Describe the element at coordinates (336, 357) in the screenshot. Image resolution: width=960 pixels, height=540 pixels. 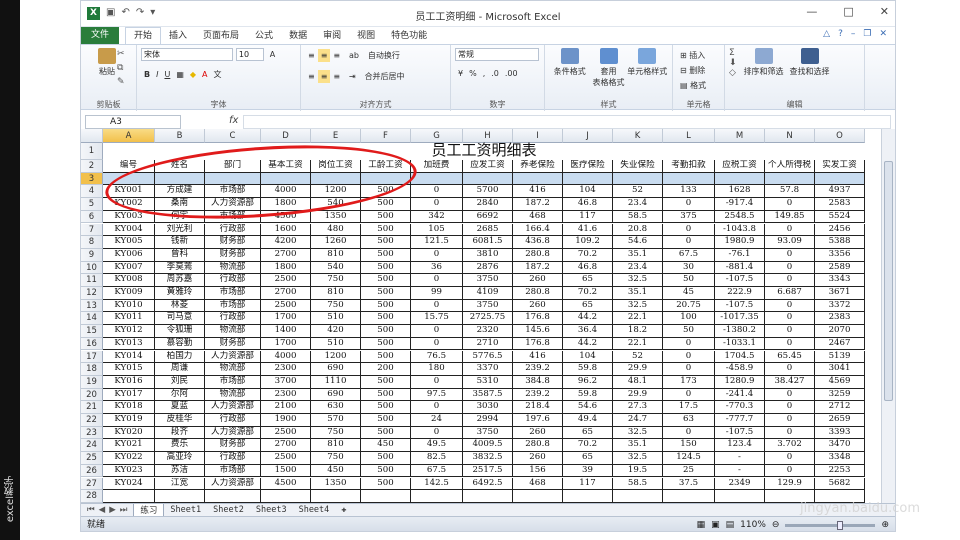
I see `data-cell: 1200` at that location.